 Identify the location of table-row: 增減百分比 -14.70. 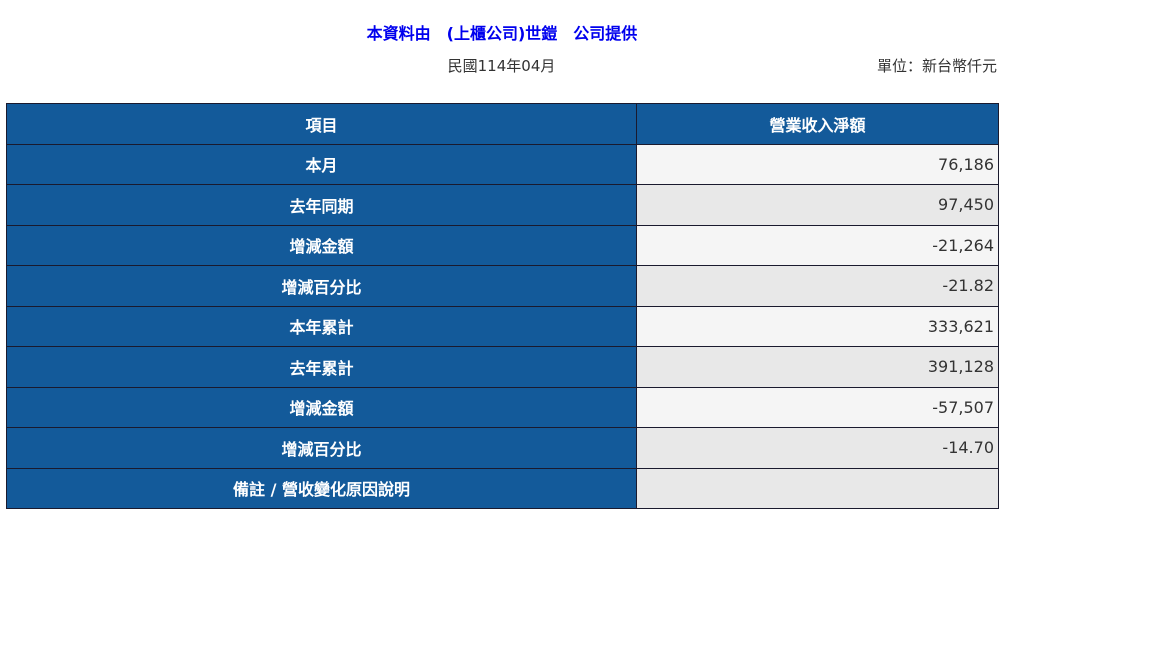
(502, 448).